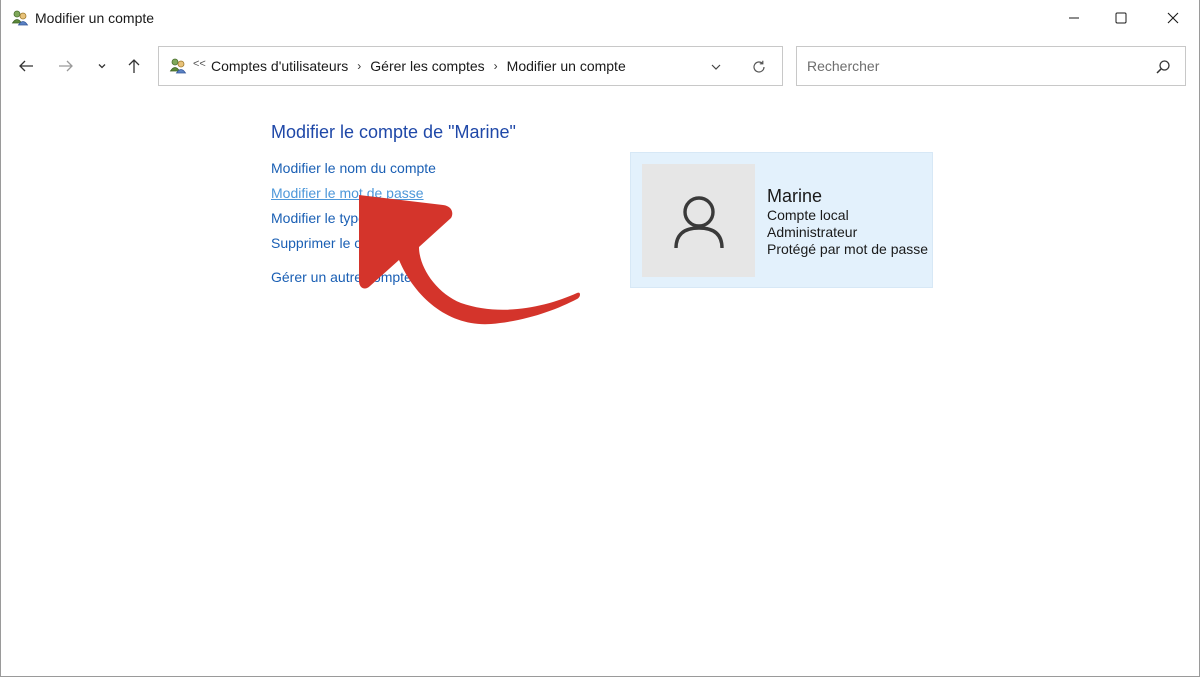 The width and height of the screenshot is (1200, 677). I want to click on minimize-button, so click(1074, 18).